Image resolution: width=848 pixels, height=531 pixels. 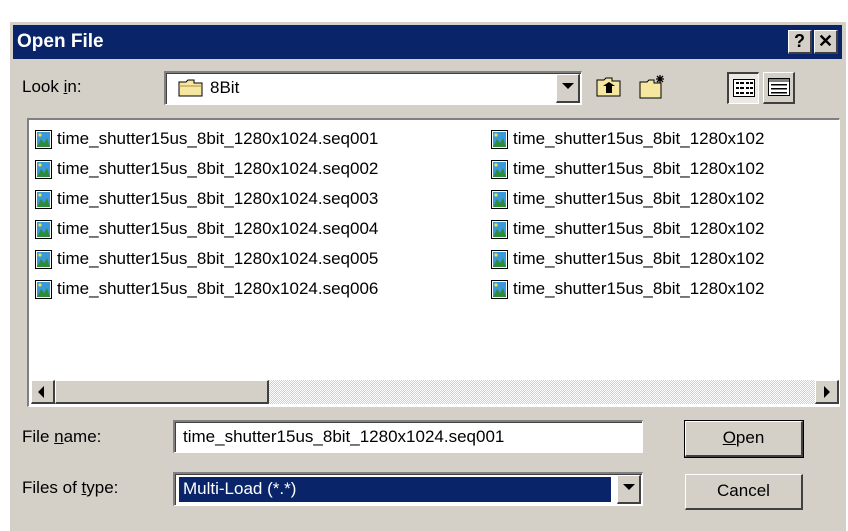 I want to click on file-name-field: time_shutter15us_8bit_1280x1024.seq001, so click(x=408, y=436).